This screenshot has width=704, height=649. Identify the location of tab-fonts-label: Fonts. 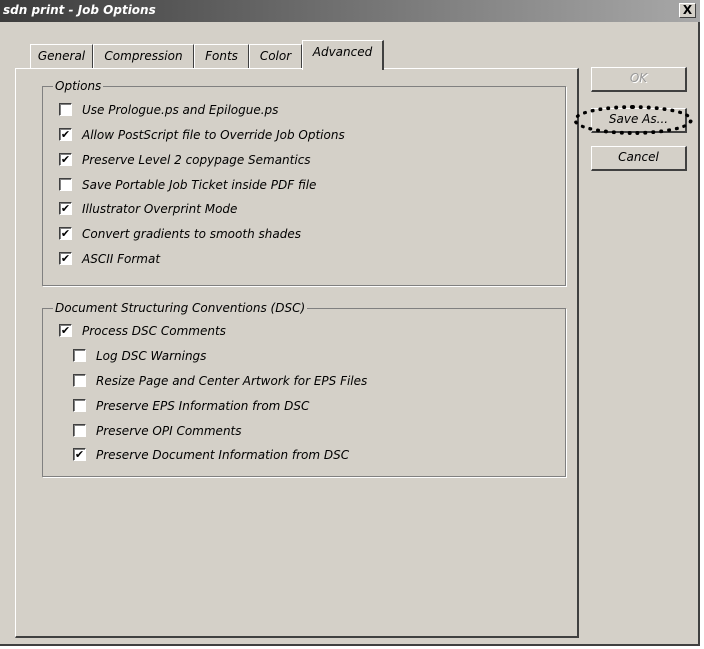
(221, 56).